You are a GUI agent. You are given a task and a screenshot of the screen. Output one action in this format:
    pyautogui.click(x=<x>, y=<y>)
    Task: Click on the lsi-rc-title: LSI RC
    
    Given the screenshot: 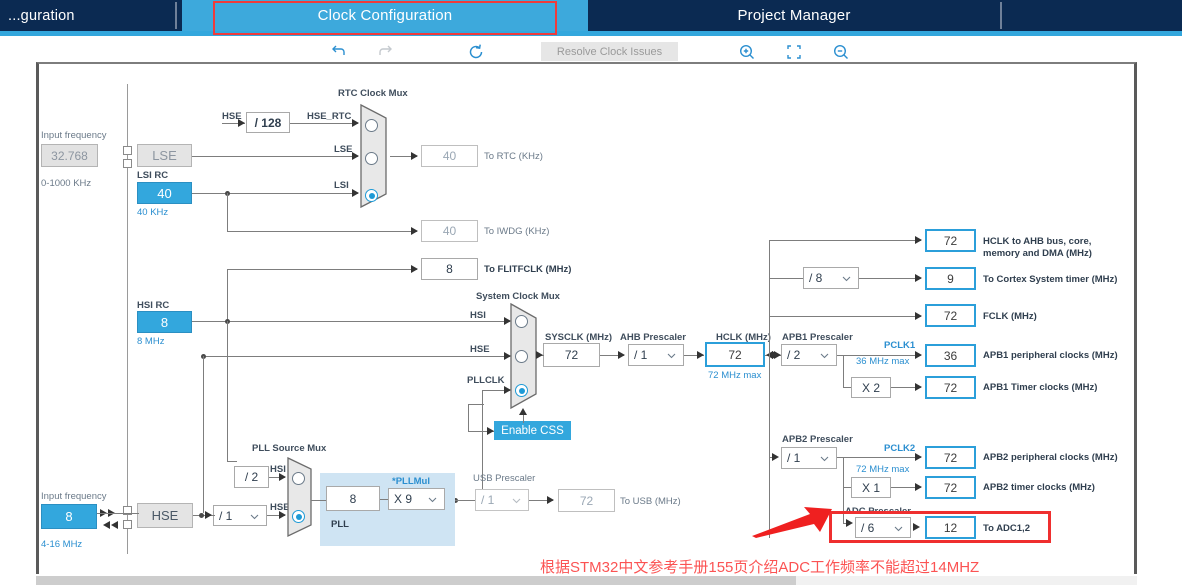 What is the action you would take?
    pyautogui.click(x=153, y=175)
    